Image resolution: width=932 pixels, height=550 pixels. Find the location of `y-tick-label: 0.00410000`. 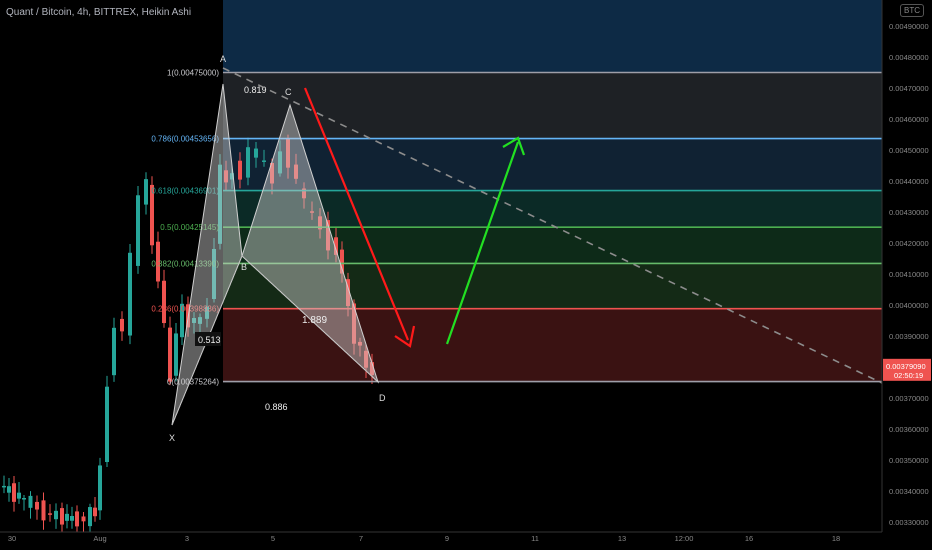

y-tick-label: 0.00410000 is located at coordinates (909, 274).